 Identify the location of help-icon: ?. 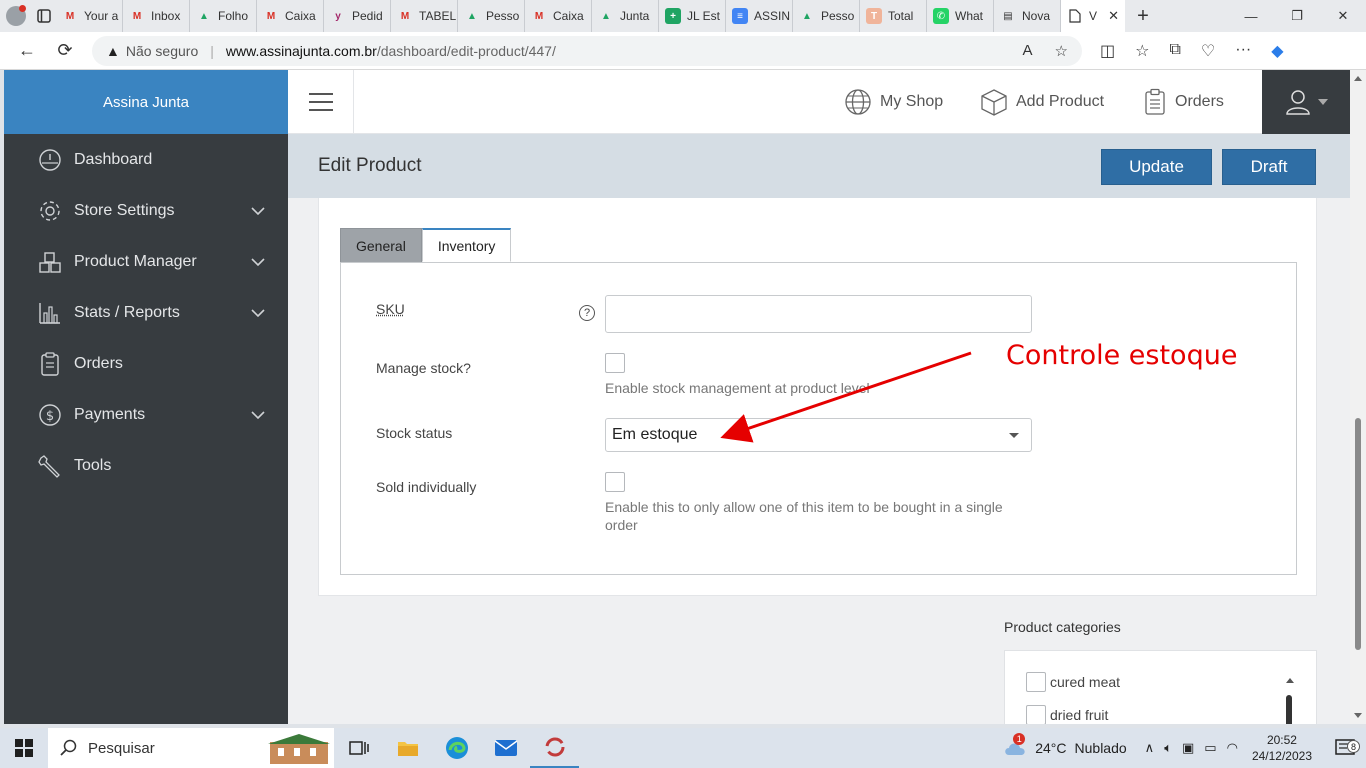
(587, 313).